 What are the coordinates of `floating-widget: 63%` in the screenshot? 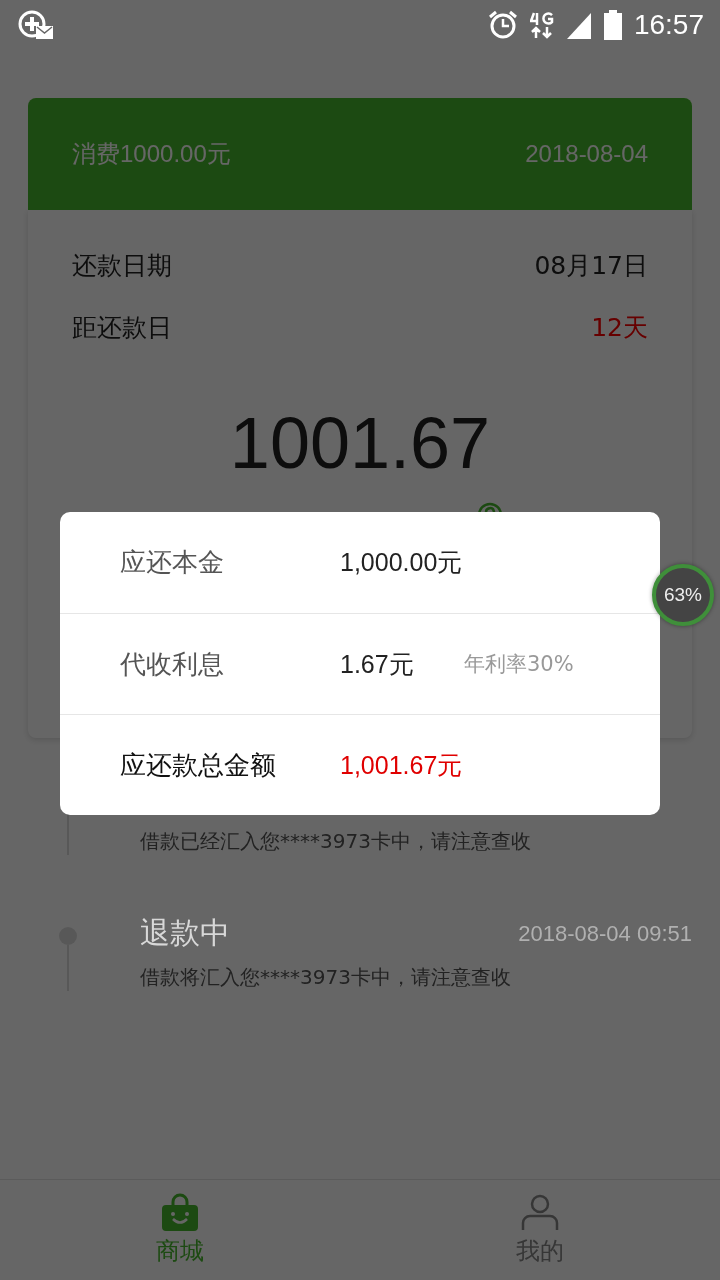 It's located at (683, 595).